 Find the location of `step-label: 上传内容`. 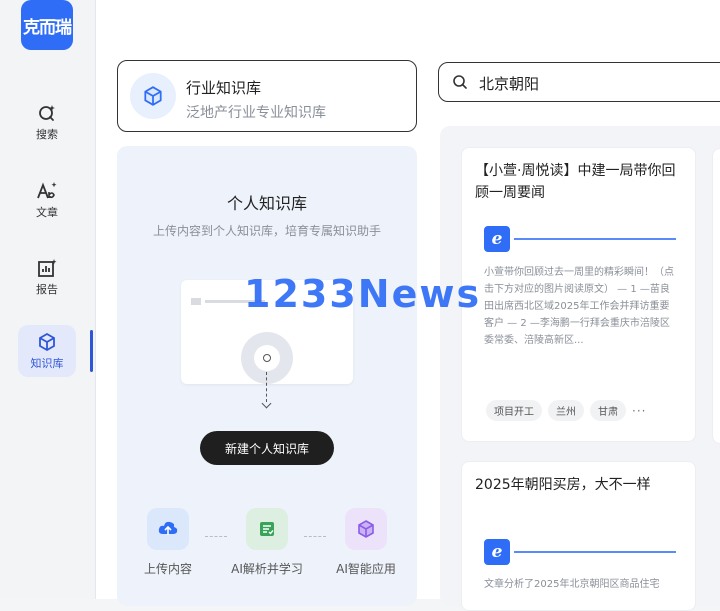

step-label: 上传内容 is located at coordinates (167, 569).